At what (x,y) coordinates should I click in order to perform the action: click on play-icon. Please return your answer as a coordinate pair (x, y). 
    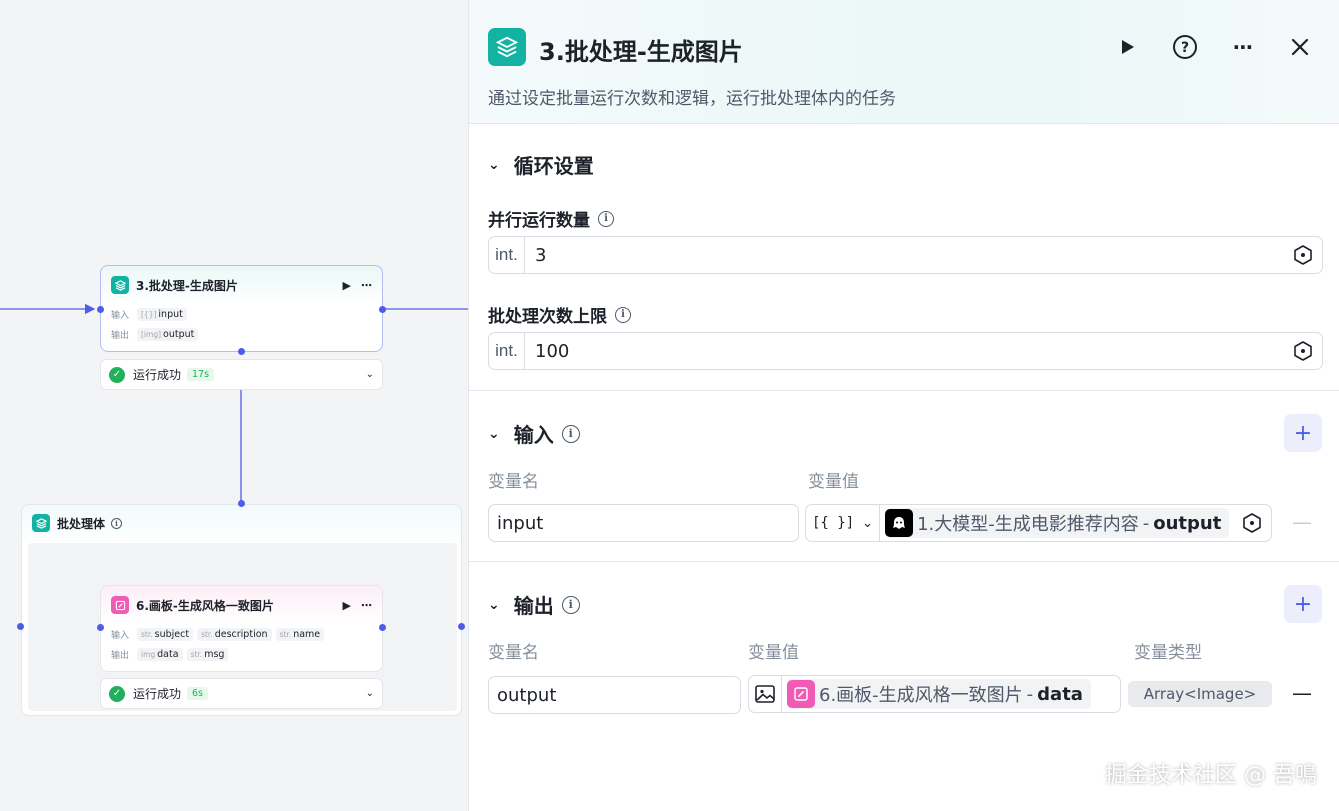
    Looking at the image, I should click on (1127, 47).